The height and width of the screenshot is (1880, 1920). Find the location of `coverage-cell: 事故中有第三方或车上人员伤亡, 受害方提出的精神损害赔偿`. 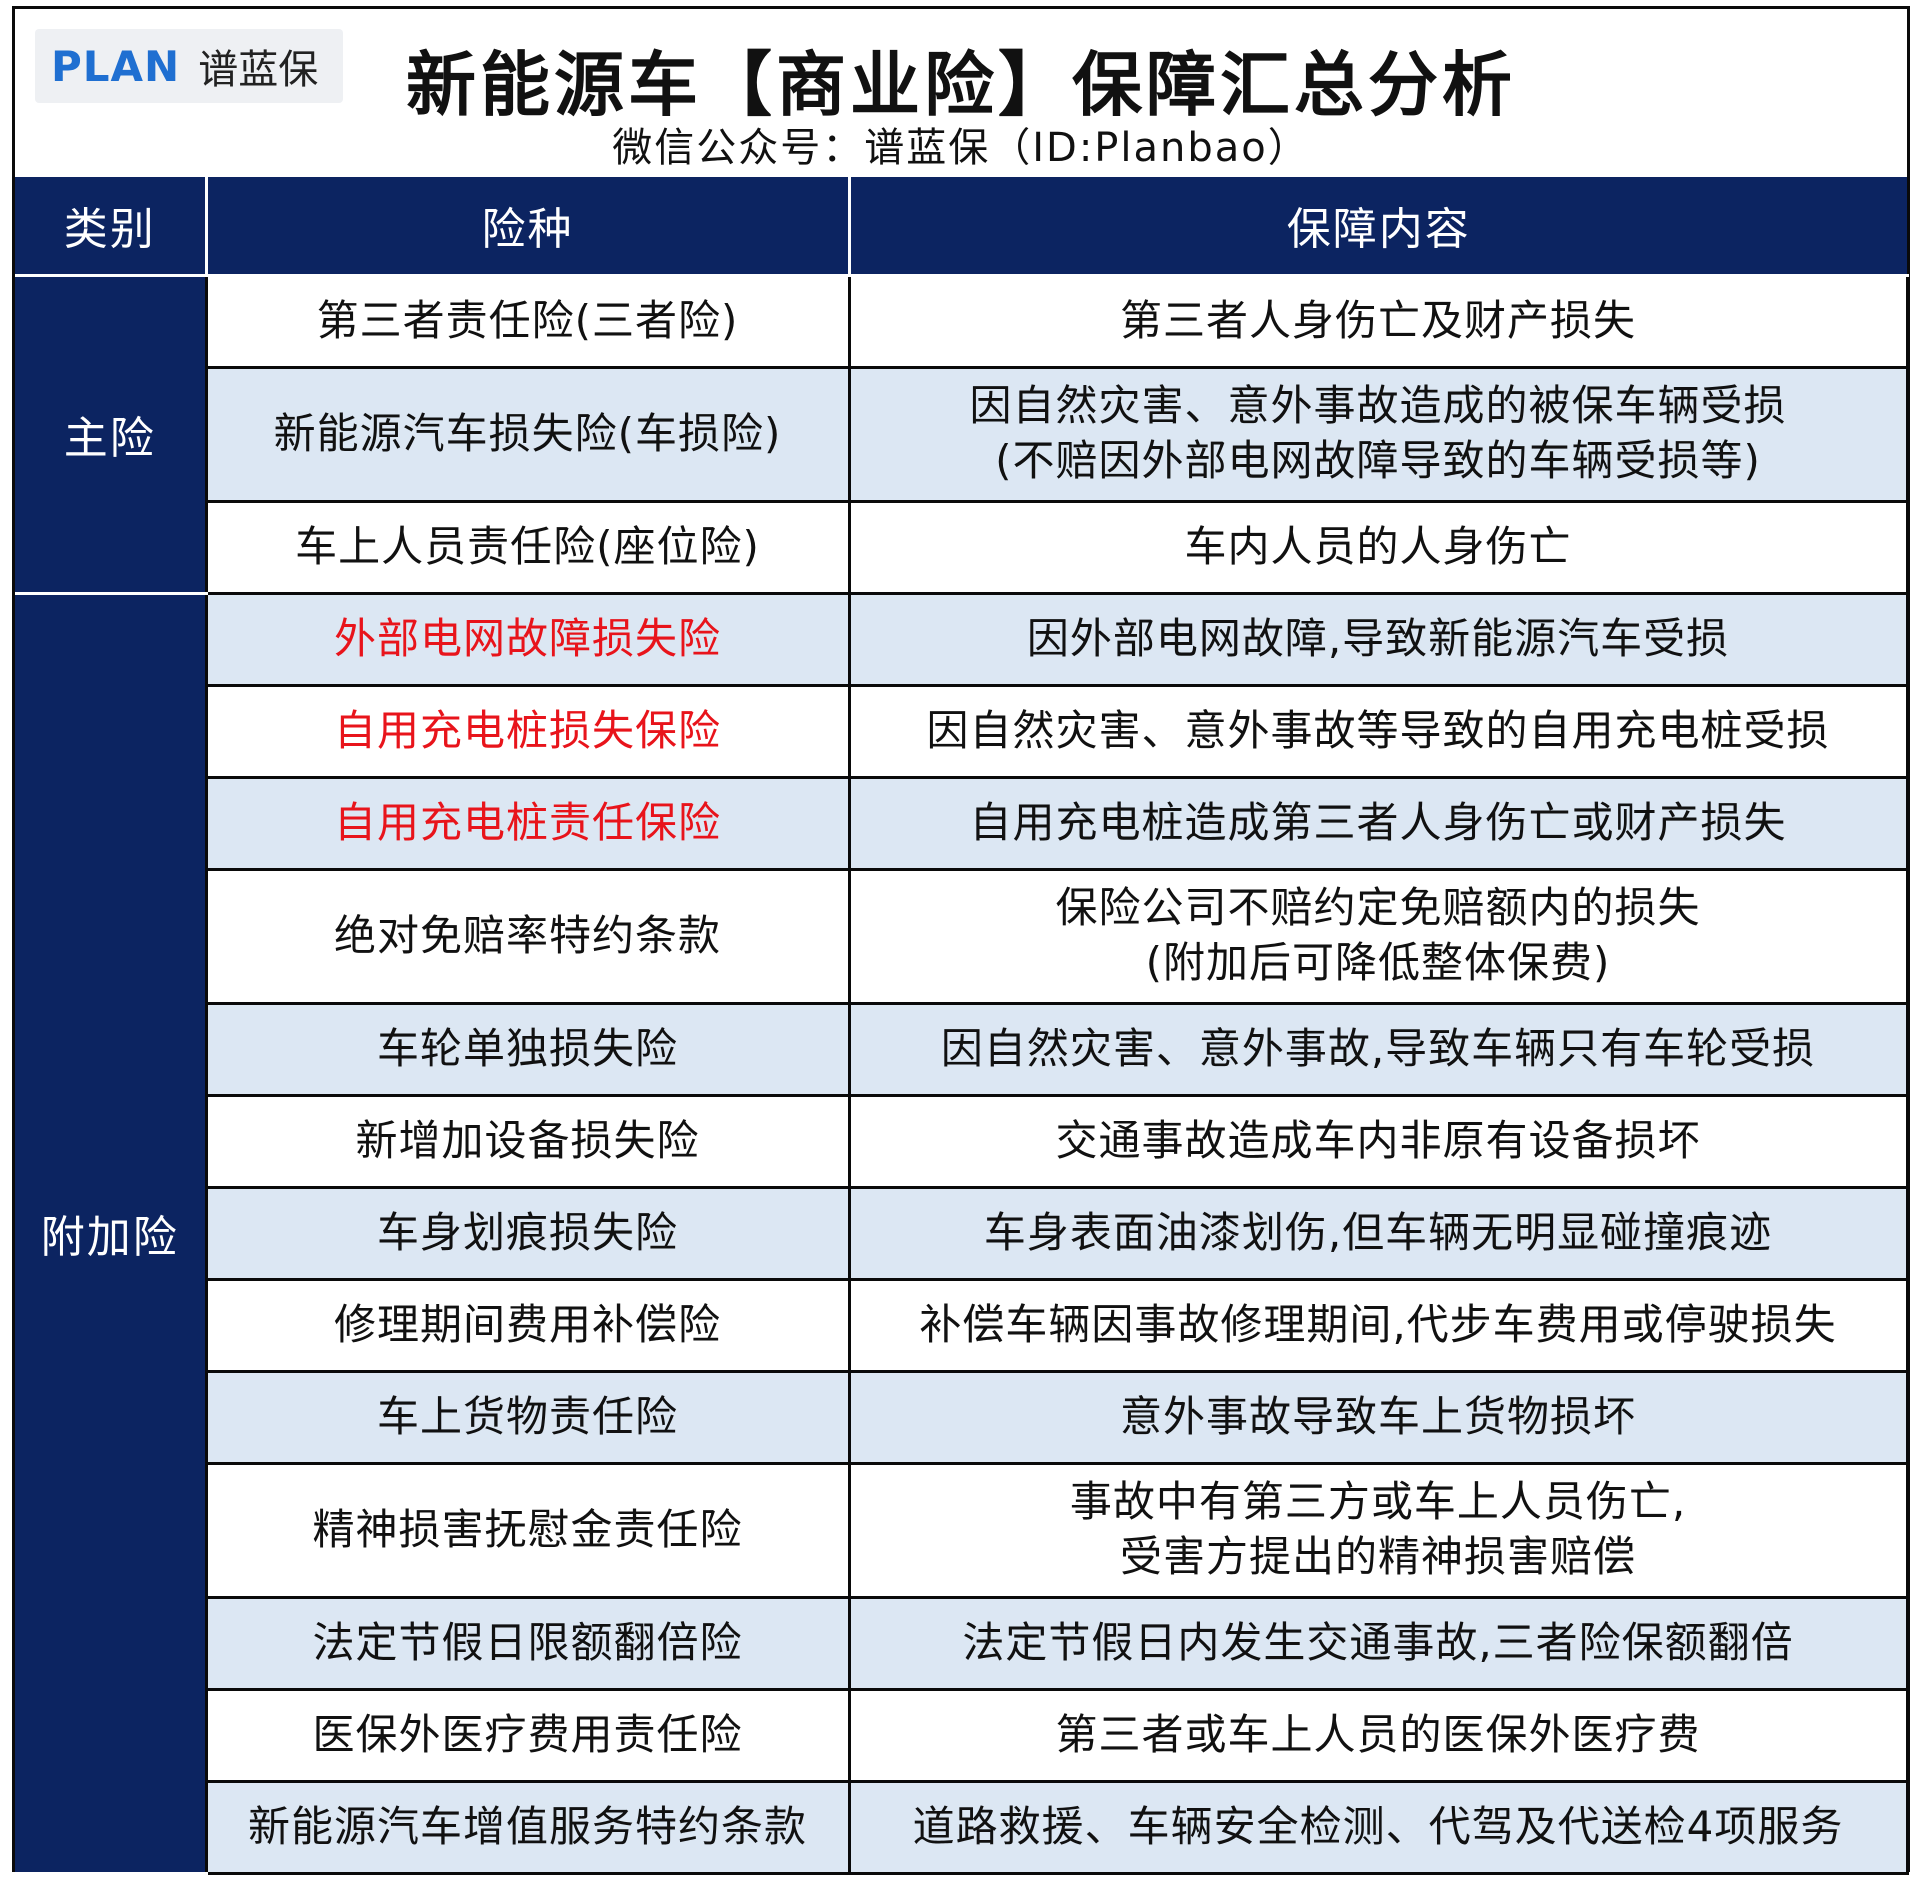

coverage-cell: 事故中有第三方或车上人员伤亡, 受害方提出的精神损害赔偿 is located at coordinates (1378, 1530).